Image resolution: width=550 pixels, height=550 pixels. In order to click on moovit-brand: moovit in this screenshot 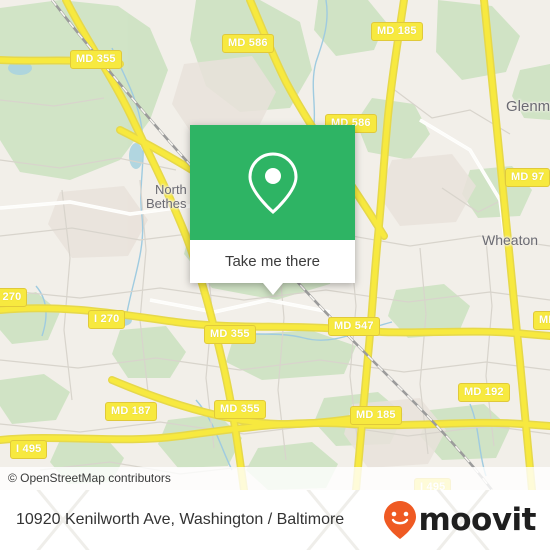, I will do `click(459, 520)`.